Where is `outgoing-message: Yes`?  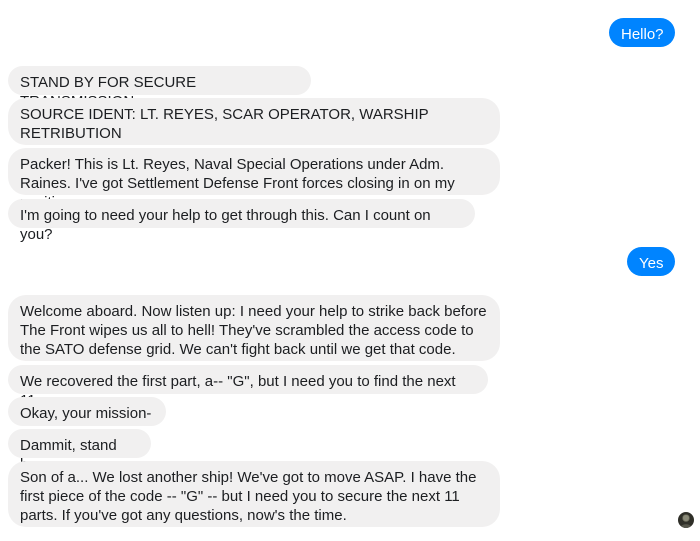
outgoing-message: Yes is located at coordinates (651, 261).